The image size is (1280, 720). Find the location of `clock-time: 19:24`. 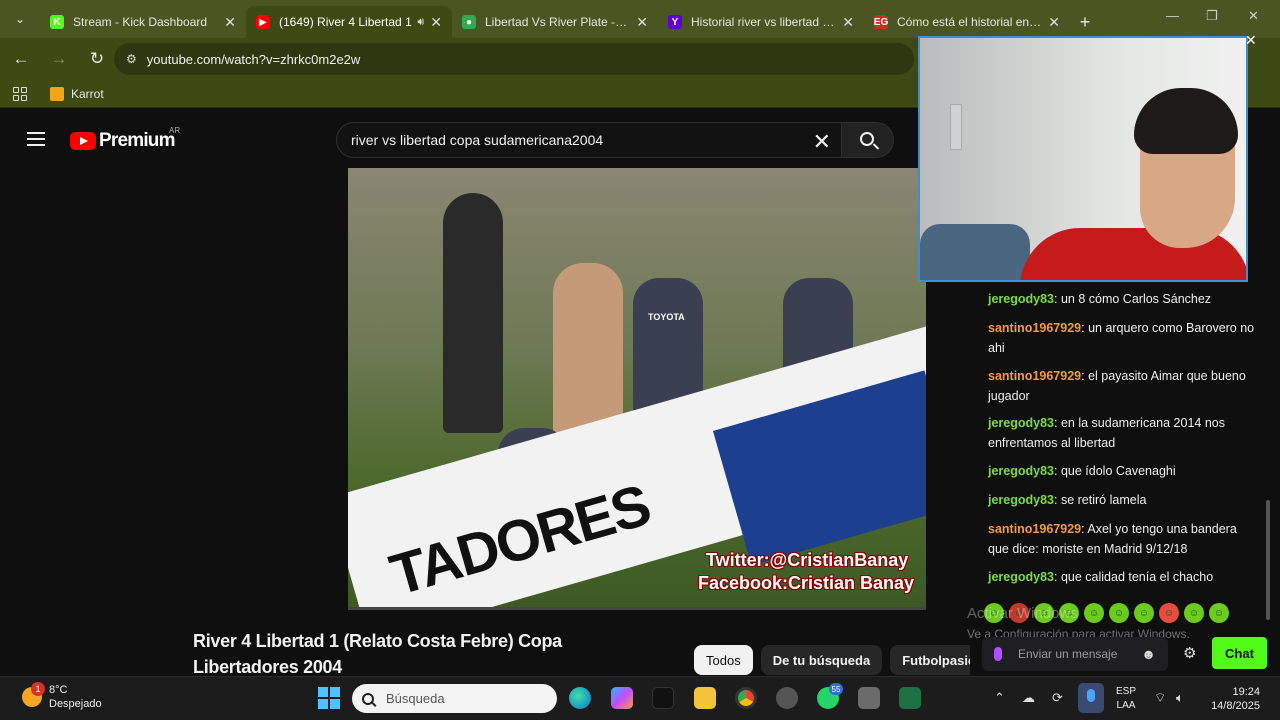

clock-time: 19:24 is located at coordinates (1246, 692).